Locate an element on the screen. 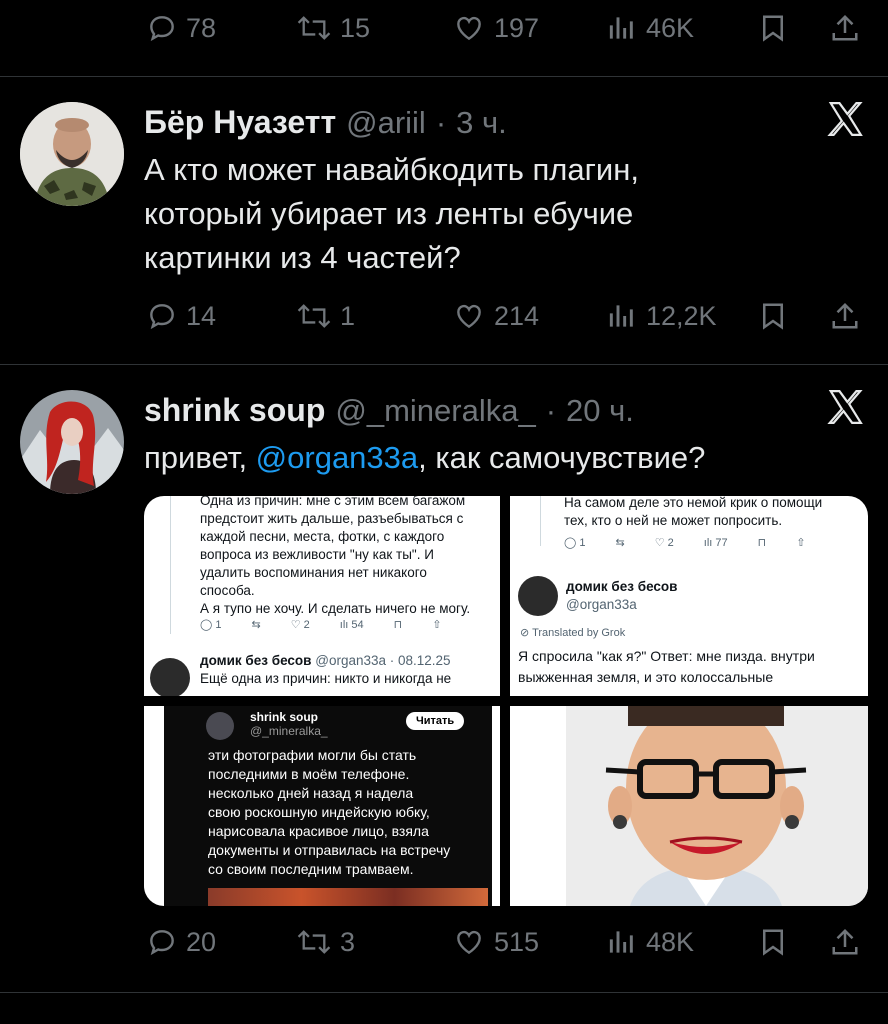 The width and height of the screenshot is (888, 1024). mini-views-count: 54 is located at coordinates (357, 624).